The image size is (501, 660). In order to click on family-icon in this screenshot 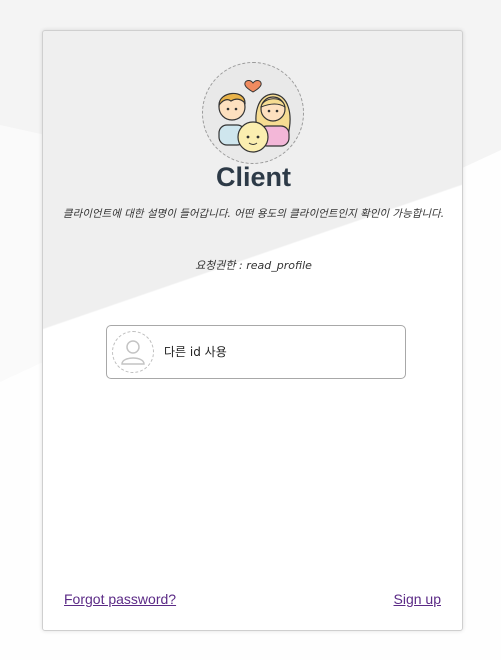, I will do `click(253, 113)`.